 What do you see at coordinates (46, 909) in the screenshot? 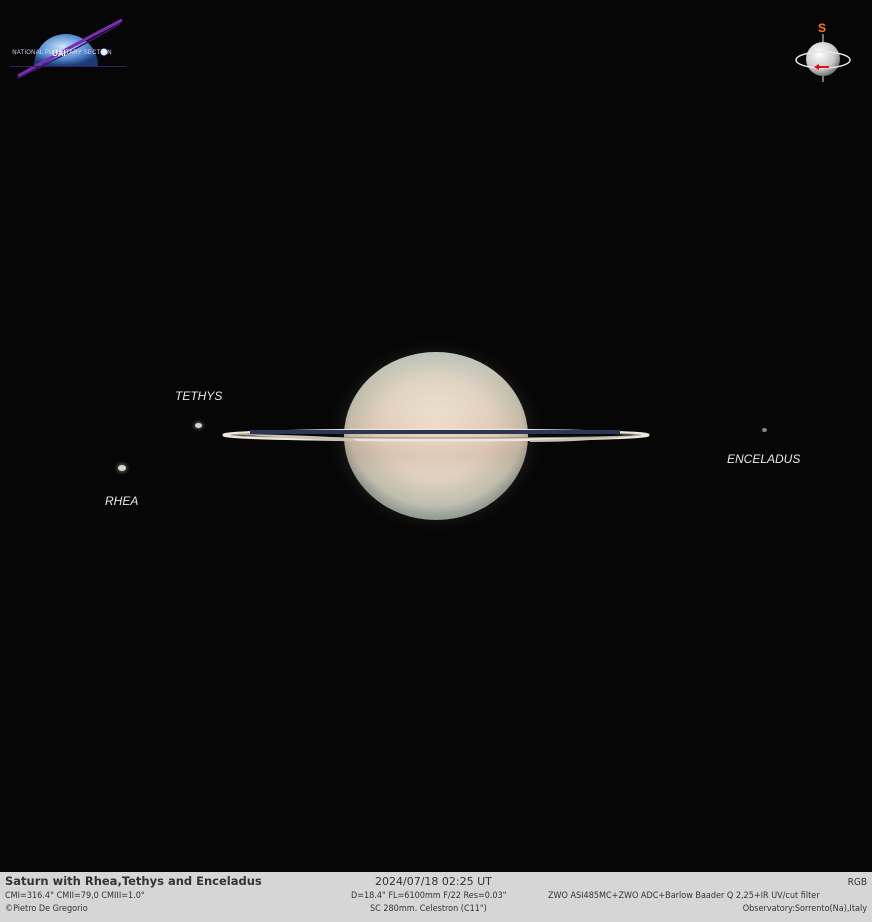
I see `author-credit: ©Pietro De Gregorio` at bounding box center [46, 909].